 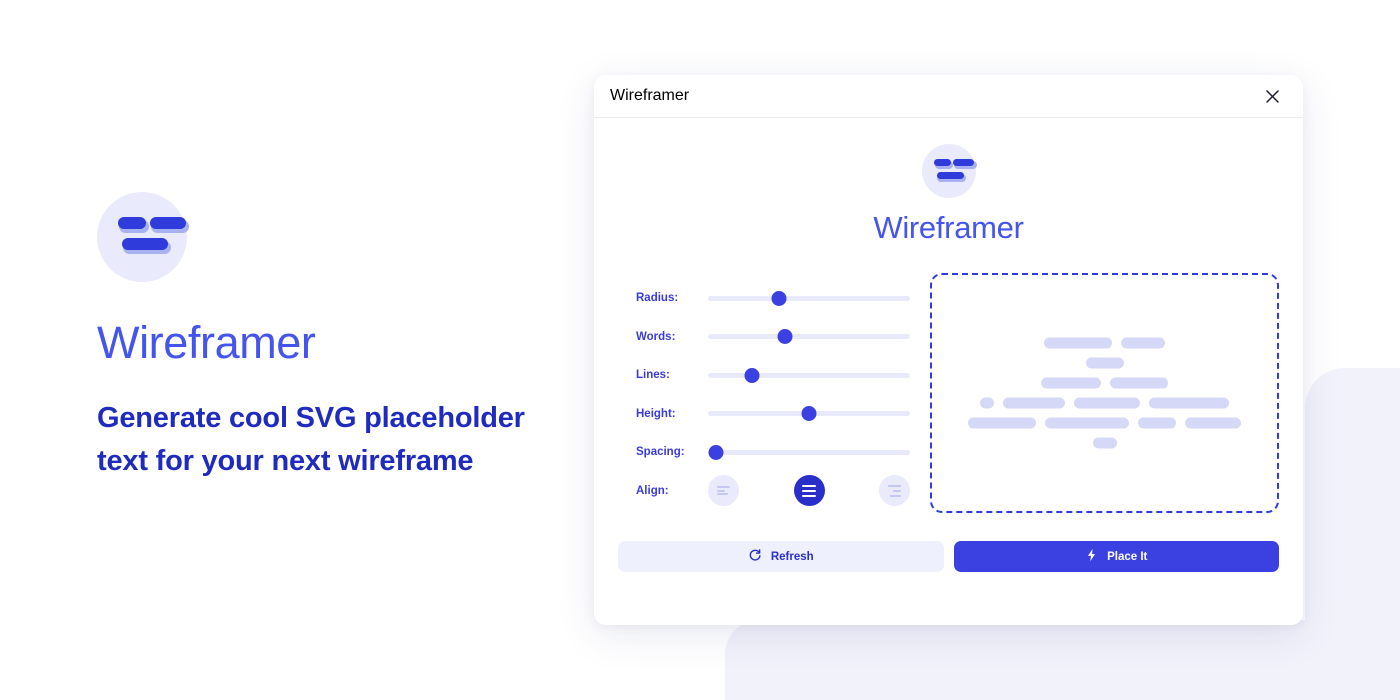 I want to click on spacing-slider, so click(x=809, y=452).